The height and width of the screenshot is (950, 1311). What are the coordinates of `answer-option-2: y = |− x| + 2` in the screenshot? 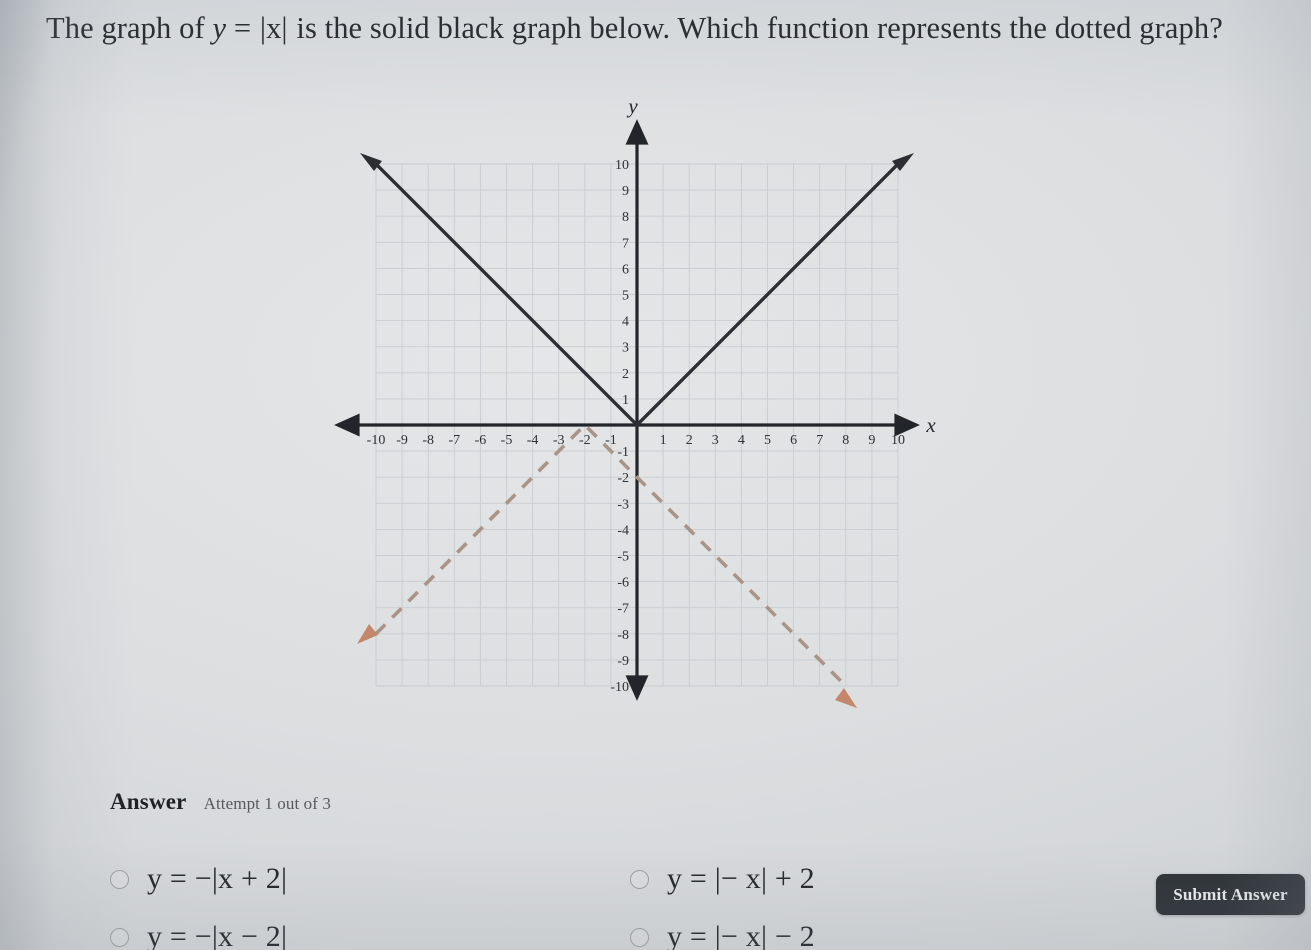 It's located at (722, 879).